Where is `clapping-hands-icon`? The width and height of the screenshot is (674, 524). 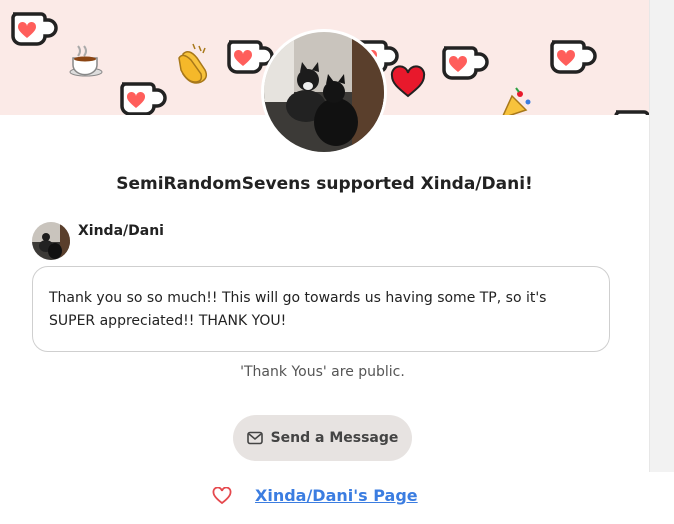 clapping-hands-icon is located at coordinates (193, 63).